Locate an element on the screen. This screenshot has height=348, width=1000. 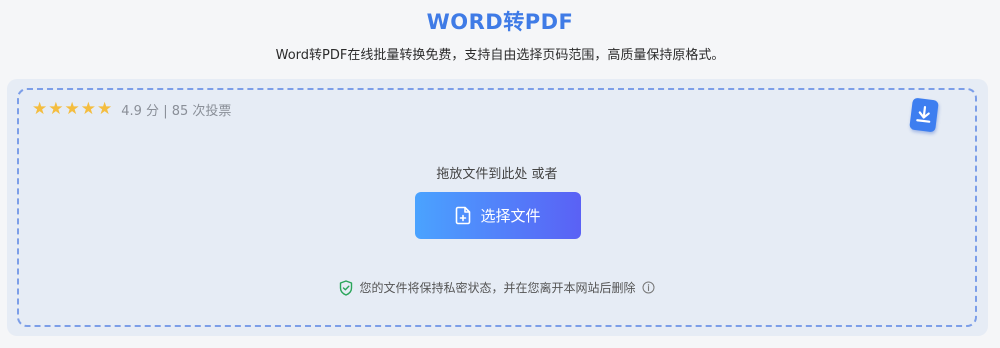
rating: ★ ★ ★ ★ ★ 4.9 分 | 85 次投票 is located at coordinates (132, 110).